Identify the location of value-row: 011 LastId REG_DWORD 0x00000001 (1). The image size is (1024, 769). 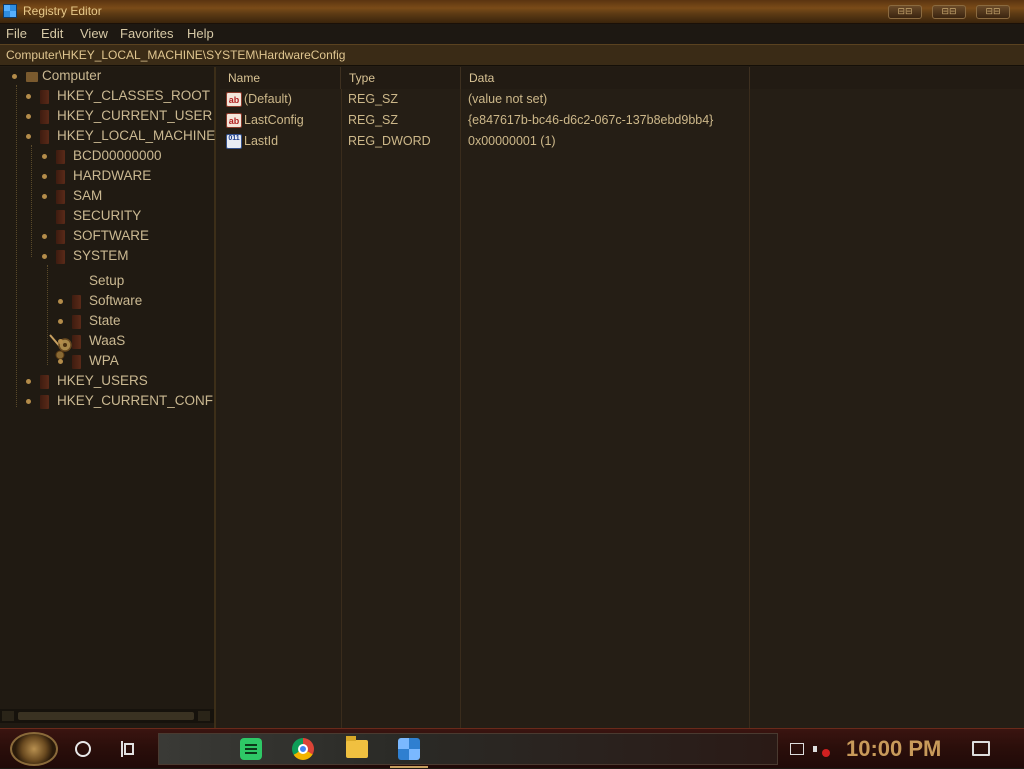
(622, 141).